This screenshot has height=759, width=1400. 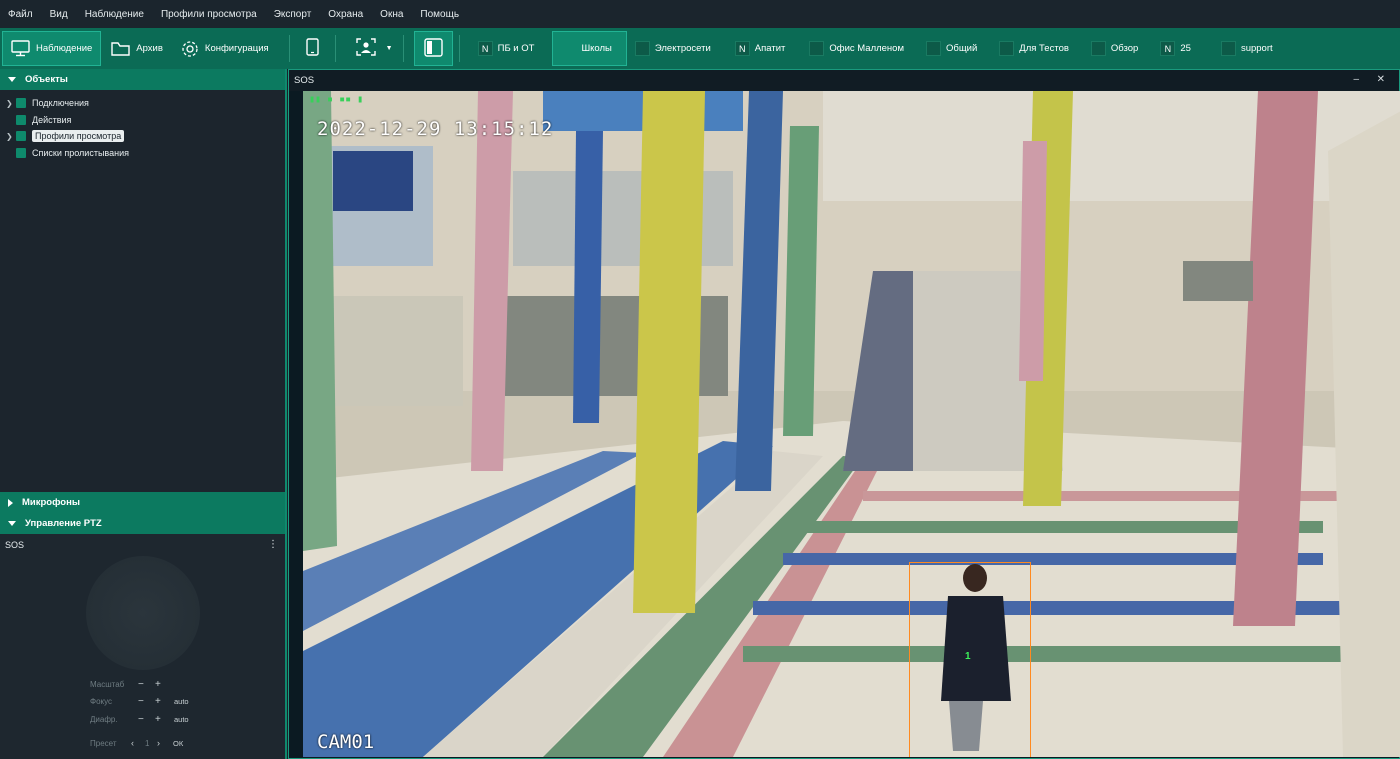 I want to click on aperture-control: Диафр. − + auto, so click(x=139, y=719).